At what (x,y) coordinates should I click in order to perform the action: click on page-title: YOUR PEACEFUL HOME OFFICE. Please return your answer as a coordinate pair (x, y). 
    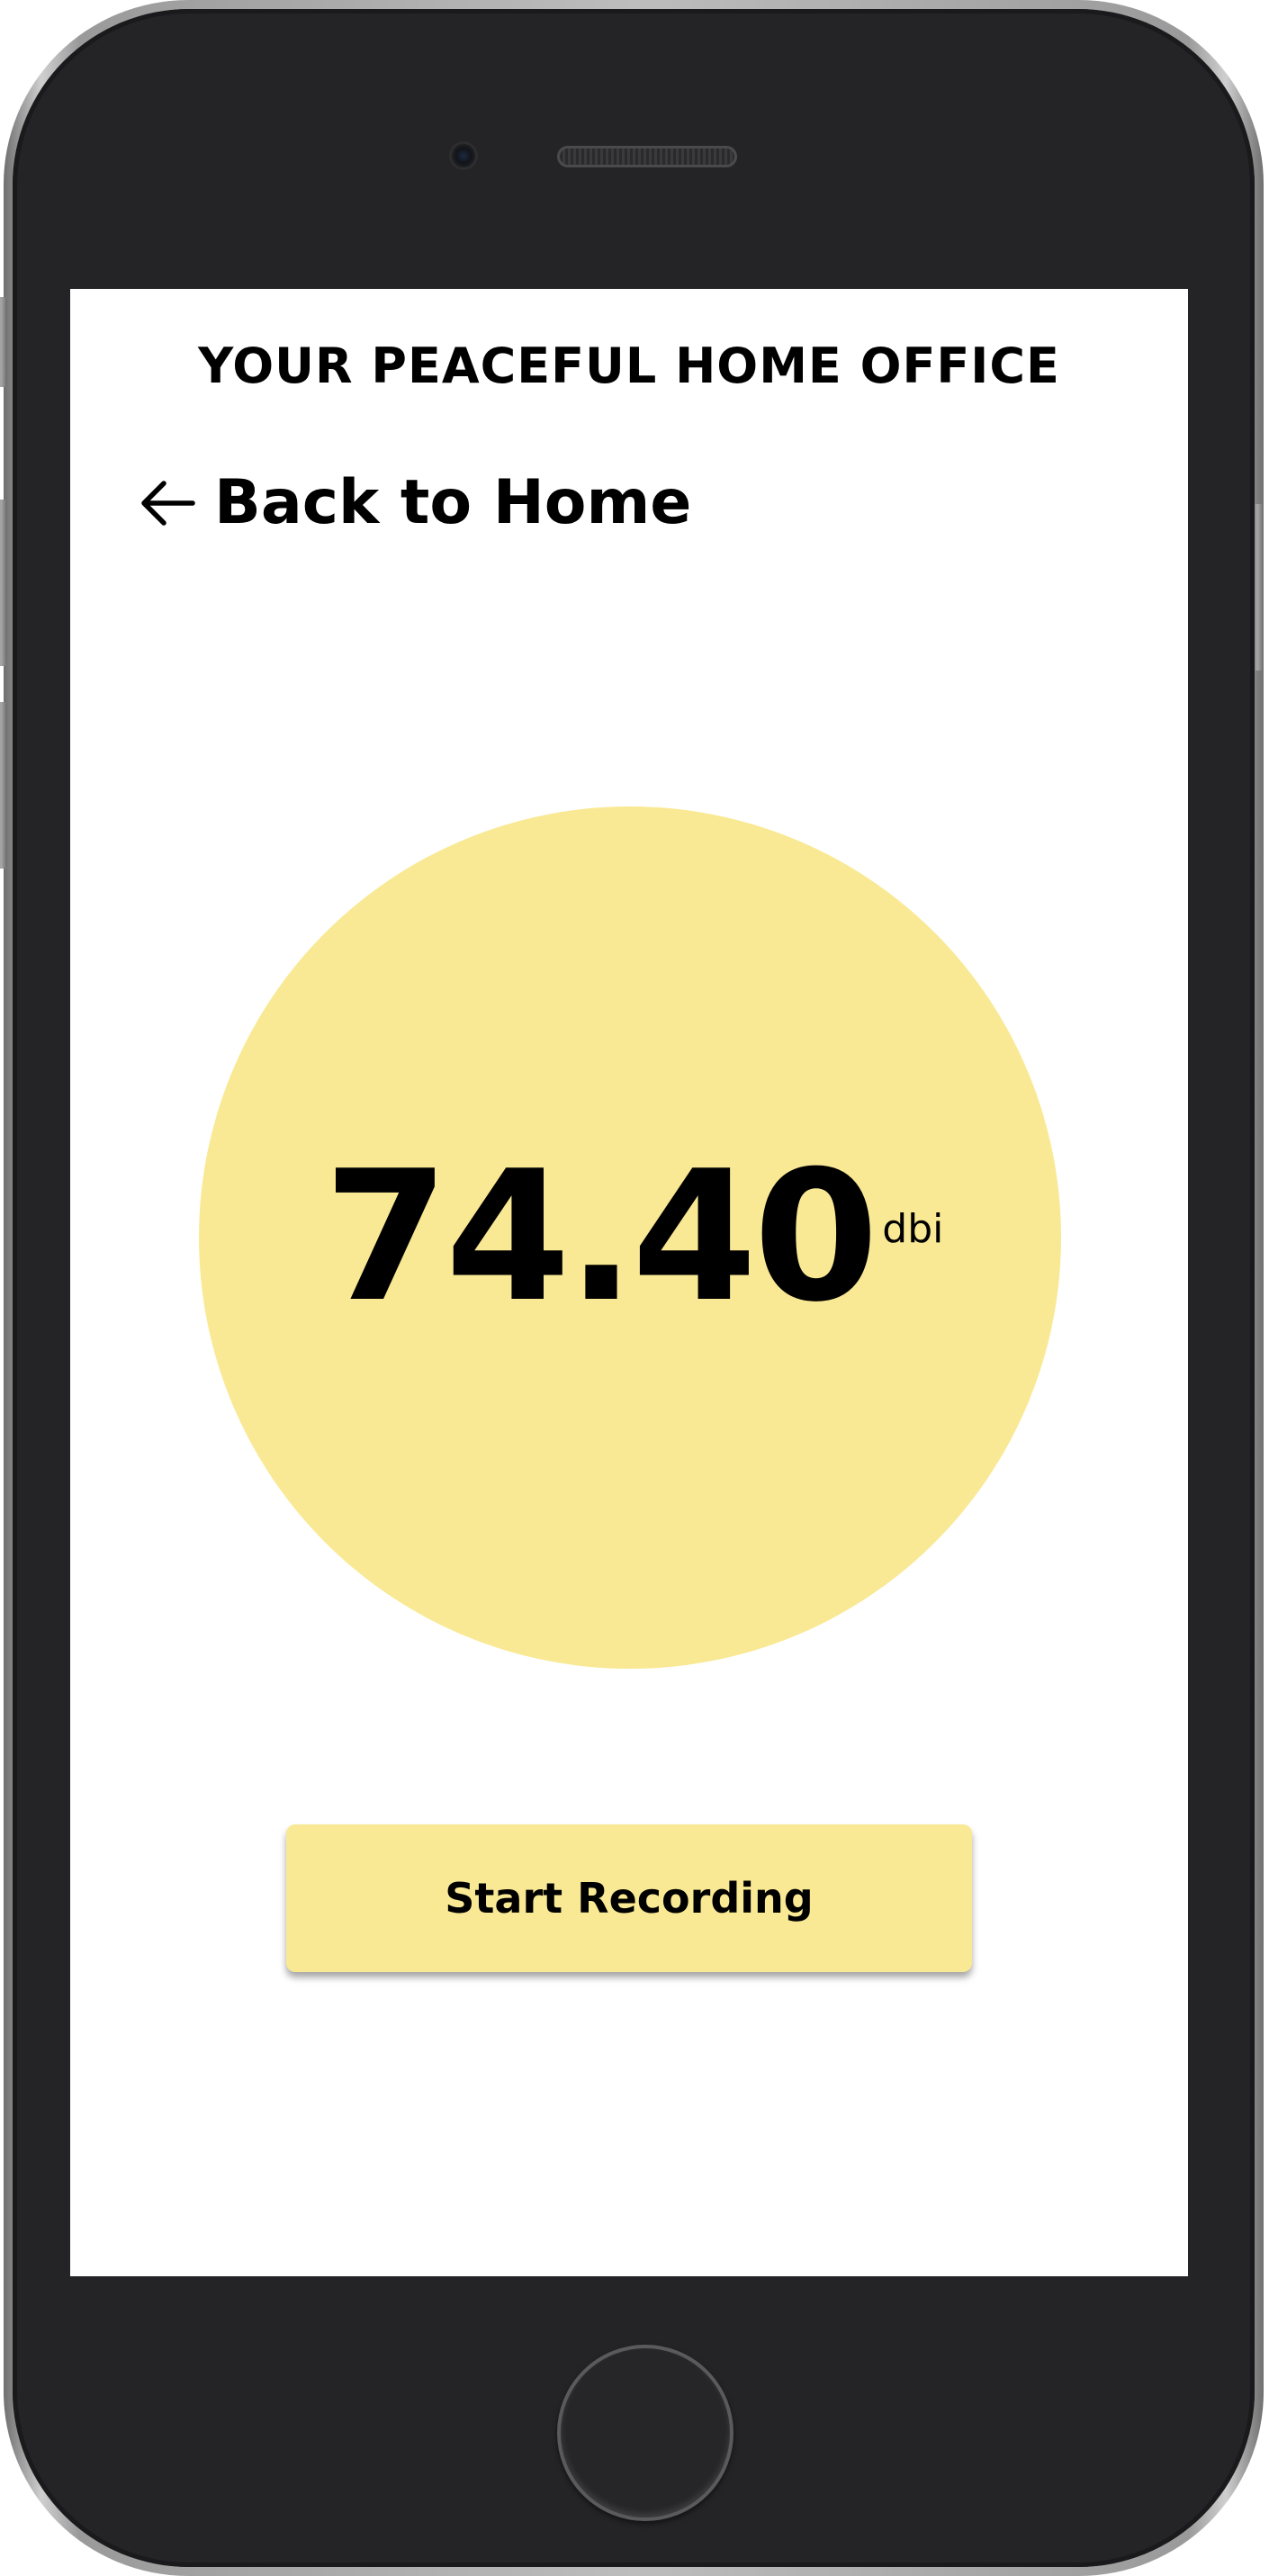
    Looking at the image, I should click on (629, 366).